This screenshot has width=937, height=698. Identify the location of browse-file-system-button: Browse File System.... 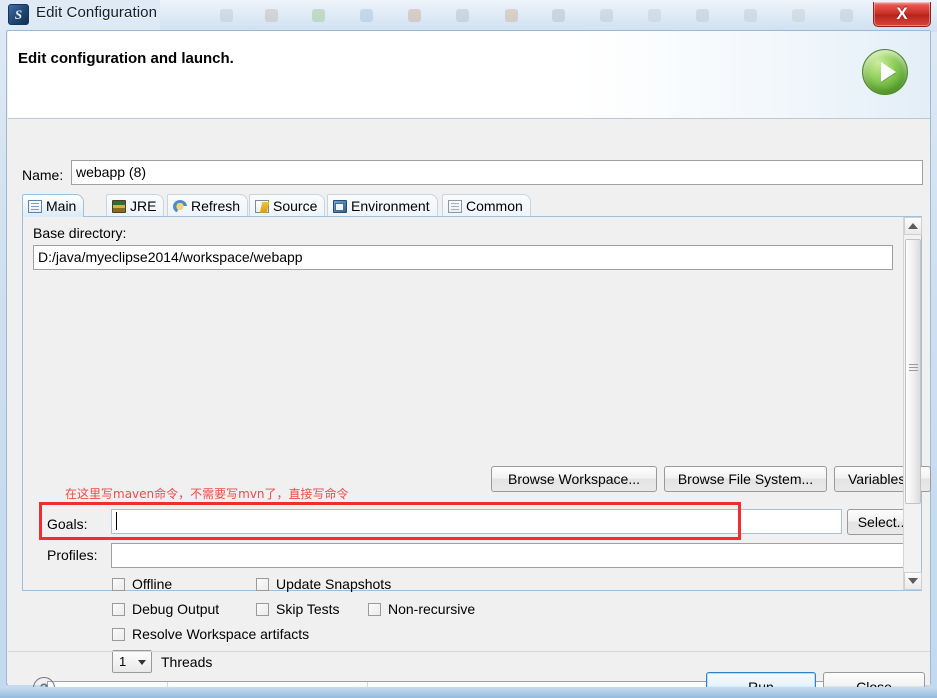
(745, 479).